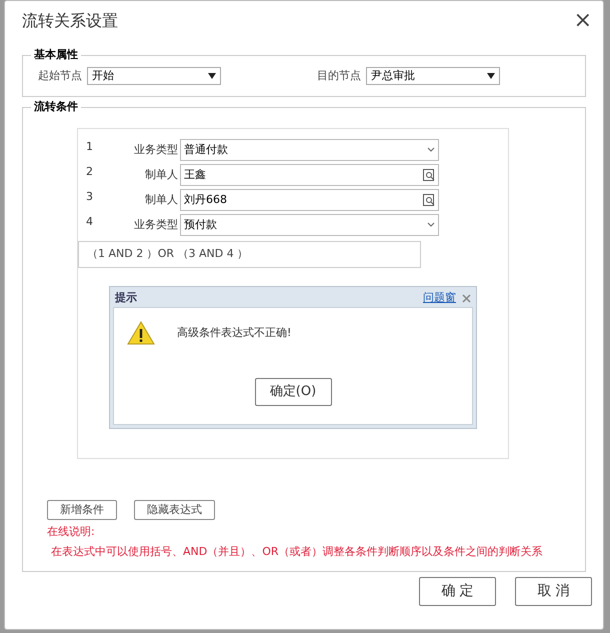 The width and height of the screenshot is (610, 633). What do you see at coordinates (89, 222) in the screenshot?
I see `row-number: 4` at bounding box center [89, 222].